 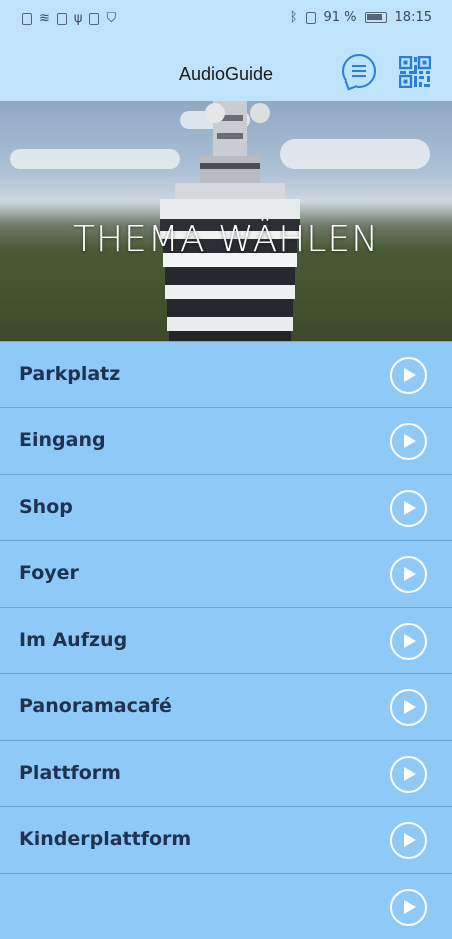 What do you see at coordinates (73, 640) in the screenshot?
I see `topic-label: Im Aufzug` at bounding box center [73, 640].